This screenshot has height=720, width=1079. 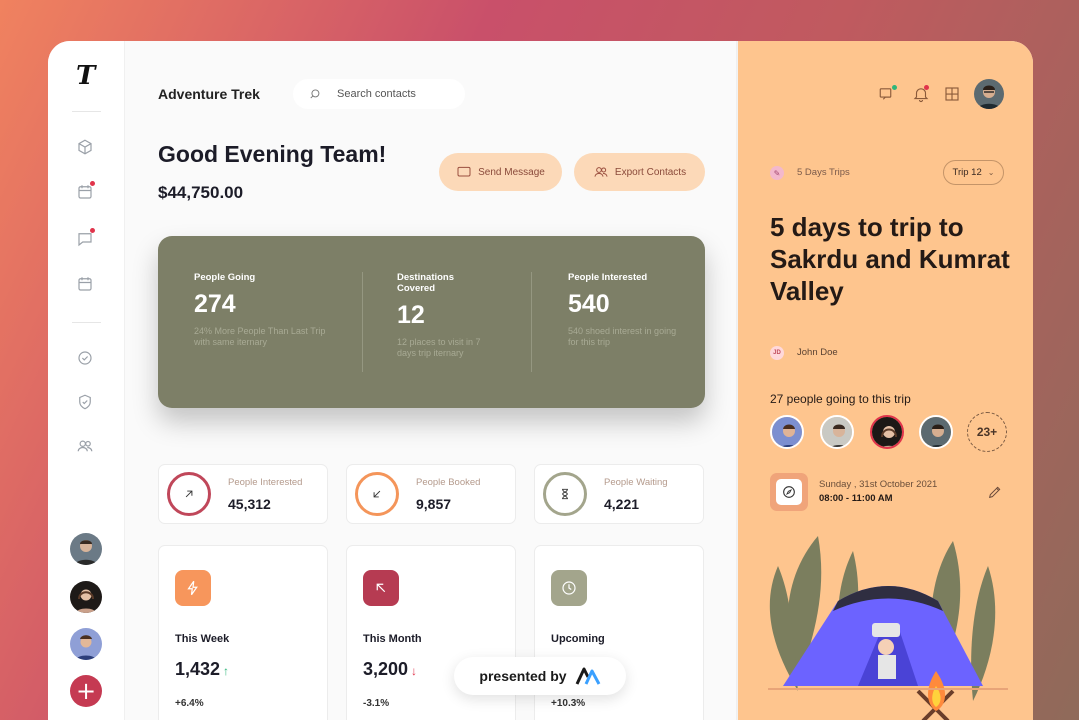 What do you see at coordinates (85, 402) in the screenshot?
I see `shield-icon` at bounding box center [85, 402].